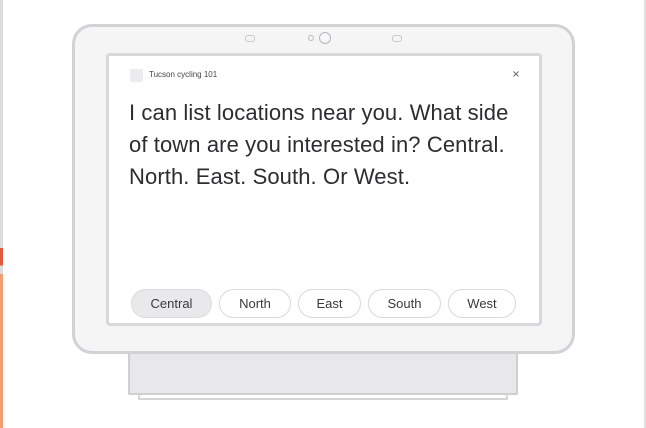 The image size is (646, 428). Describe the element at coordinates (136, 75) in the screenshot. I see `app-icon` at that location.